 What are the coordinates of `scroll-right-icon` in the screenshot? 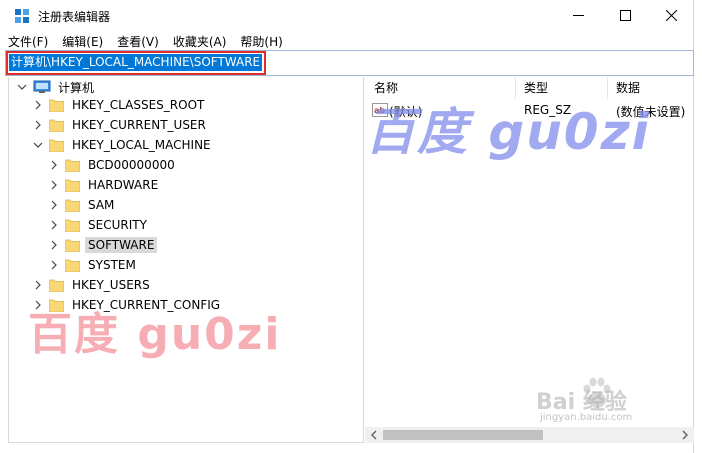 It's located at (685, 435).